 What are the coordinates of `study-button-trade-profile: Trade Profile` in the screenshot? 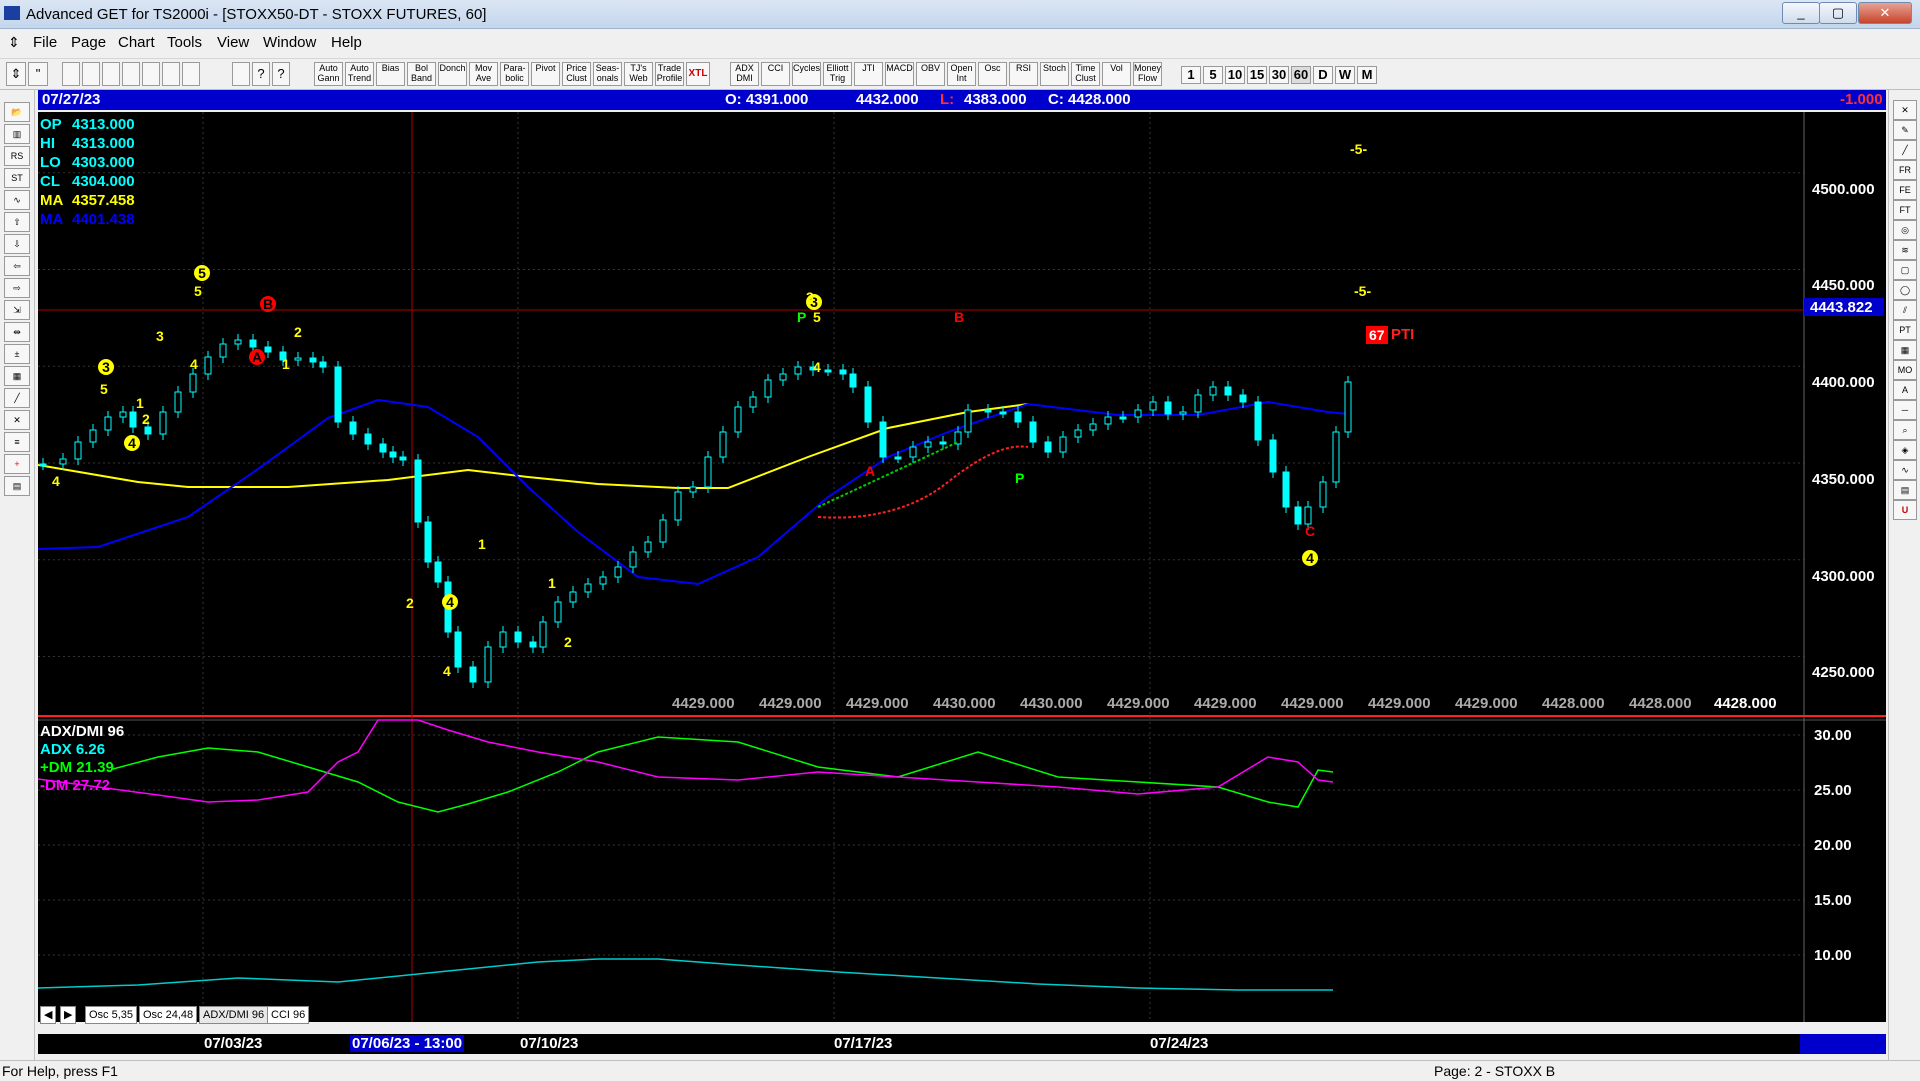 It's located at (669, 74).